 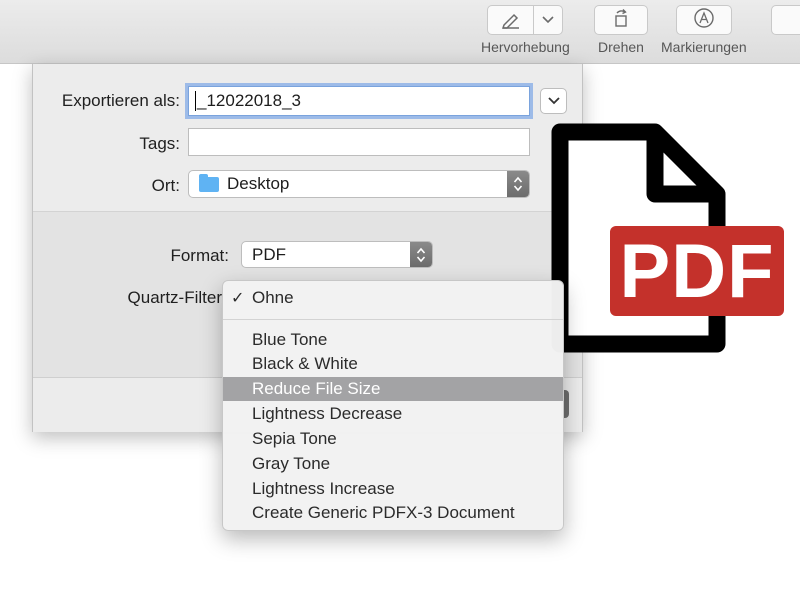 What do you see at coordinates (359, 184) in the screenshot?
I see `location-popup: Desktop` at bounding box center [359, 184].